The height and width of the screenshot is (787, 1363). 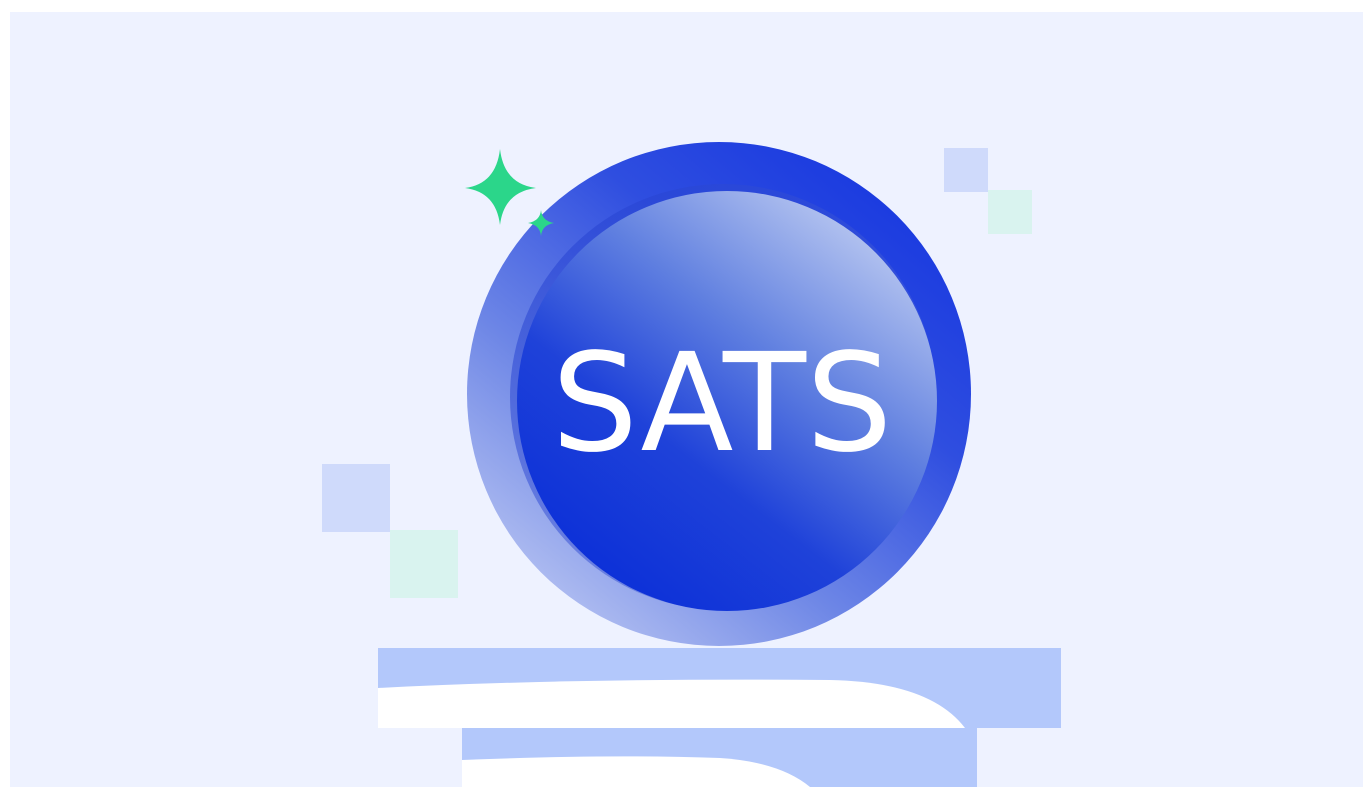 I want to click on deco-square-mint-left, so click(x=424, y=564).